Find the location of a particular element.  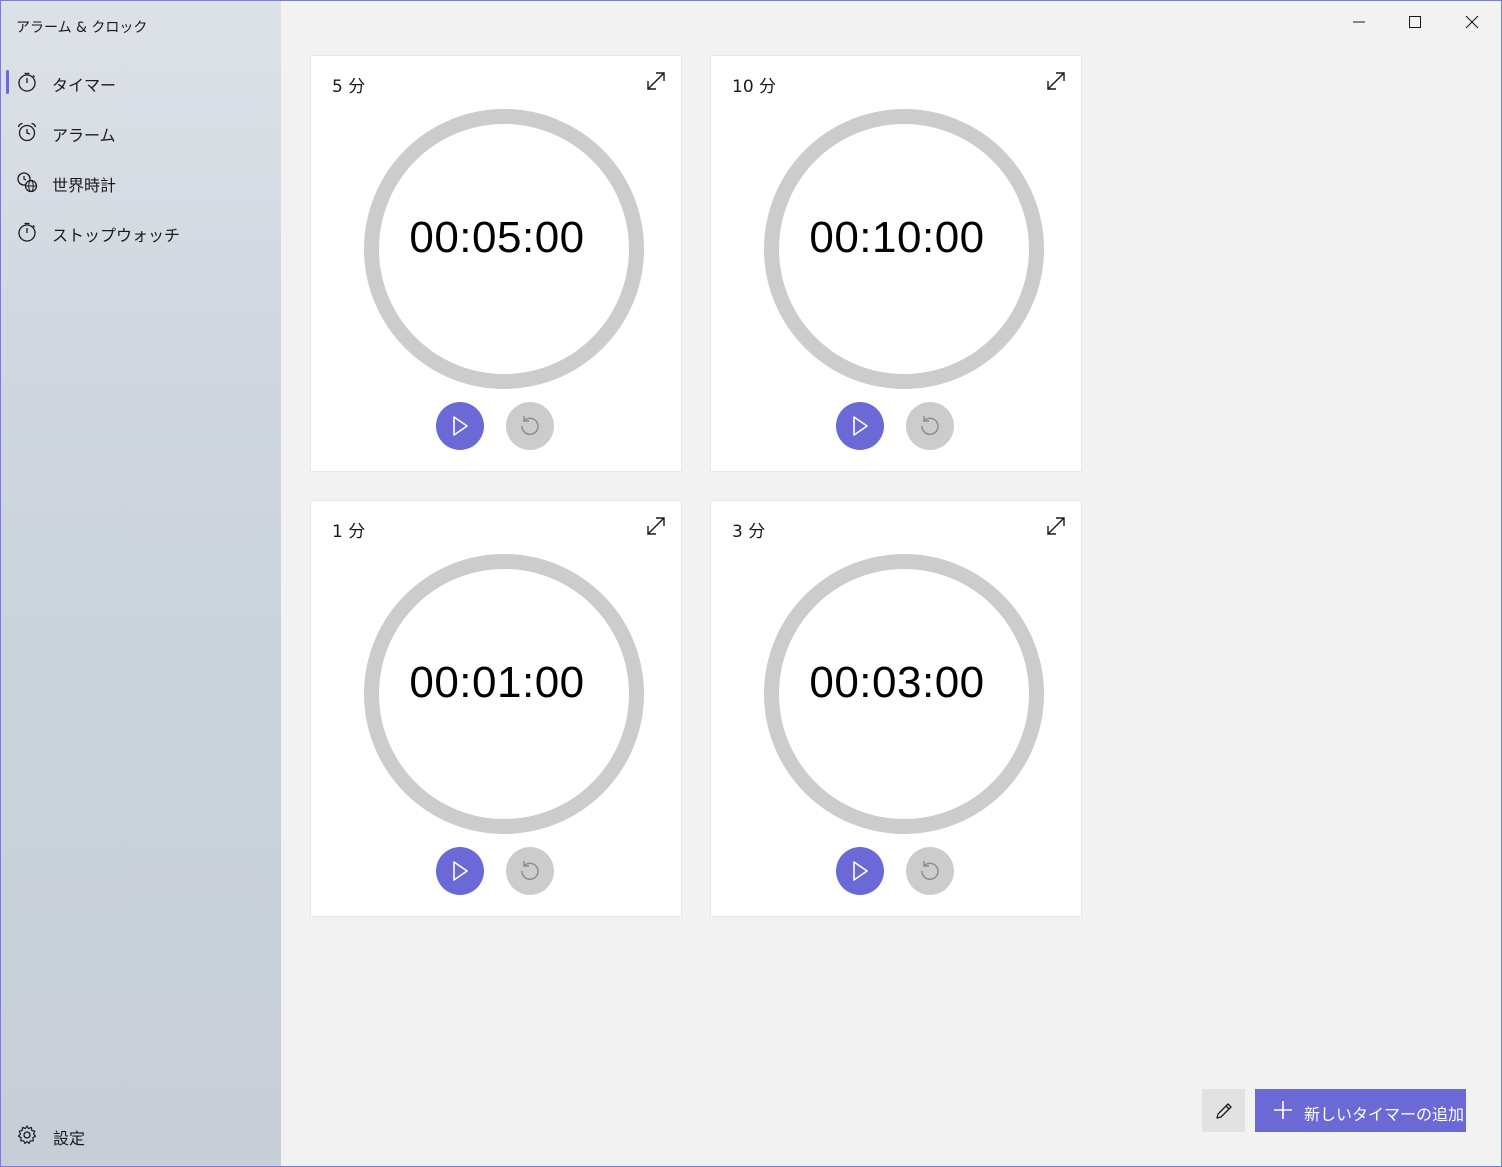

timer-card: 3 分 00:03:00 is located at coordinates (896, 708).